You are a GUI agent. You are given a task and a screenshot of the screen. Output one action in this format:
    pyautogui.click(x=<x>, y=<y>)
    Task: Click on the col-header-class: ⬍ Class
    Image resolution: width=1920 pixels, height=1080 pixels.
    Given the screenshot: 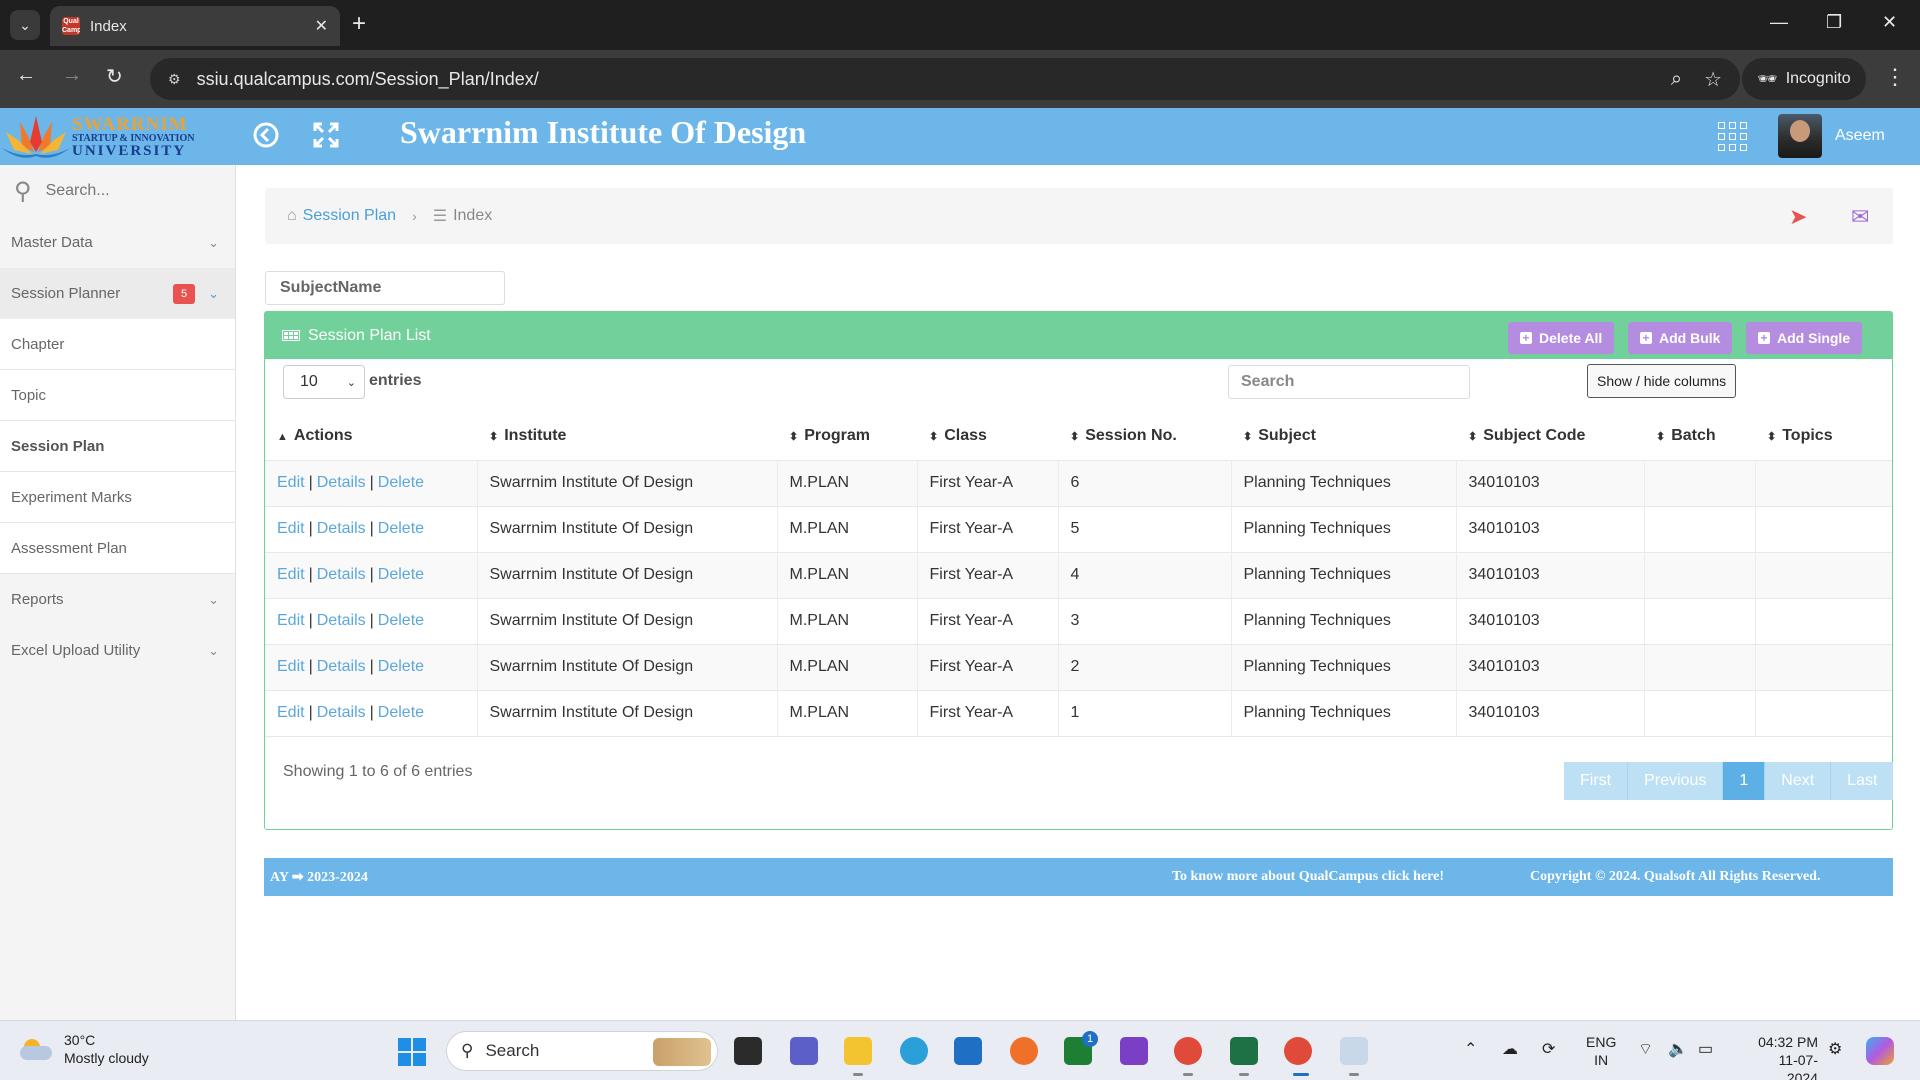 What is the action you would take?
    pyautogui.click(x=987, y=436)
    